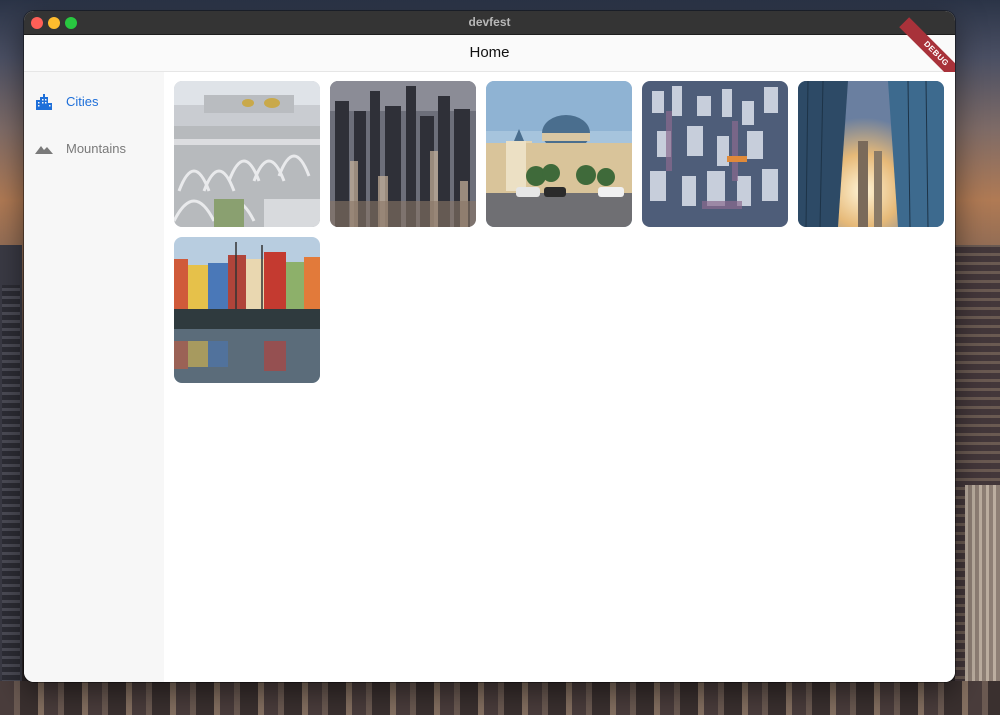 Image resolution: width=1000 pixels, height=715 pixels. I want to click on city-photo-futuristic-arches, so click(247, 154).